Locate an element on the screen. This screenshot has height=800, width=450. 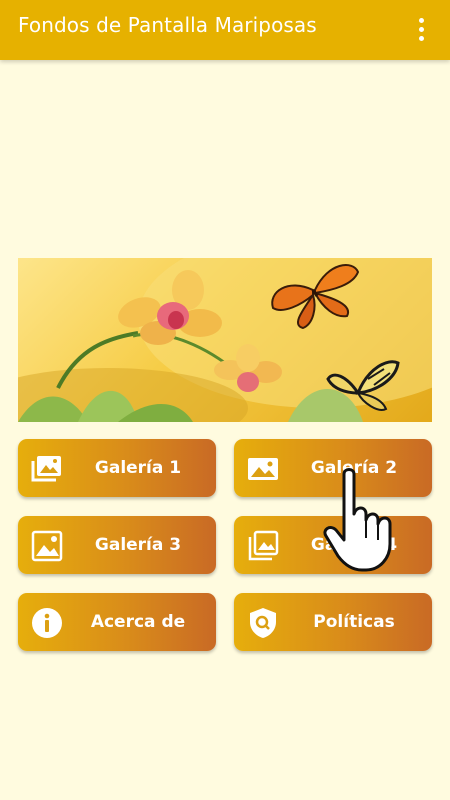
image-icon is located at coordinates (263, 469).